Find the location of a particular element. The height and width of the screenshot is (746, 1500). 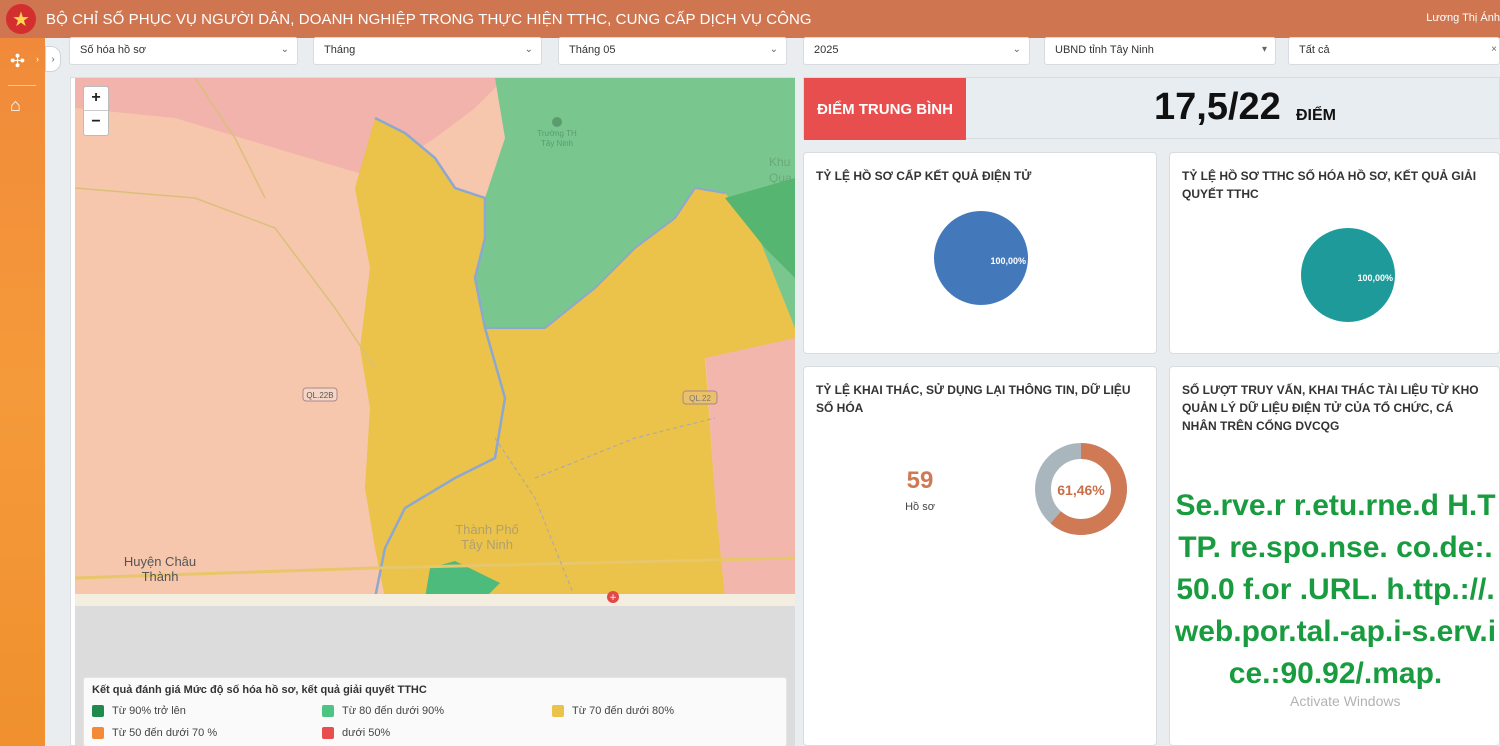

legend-label: Từ 80 đến dưới 90% is located at coordinates (393, 711).